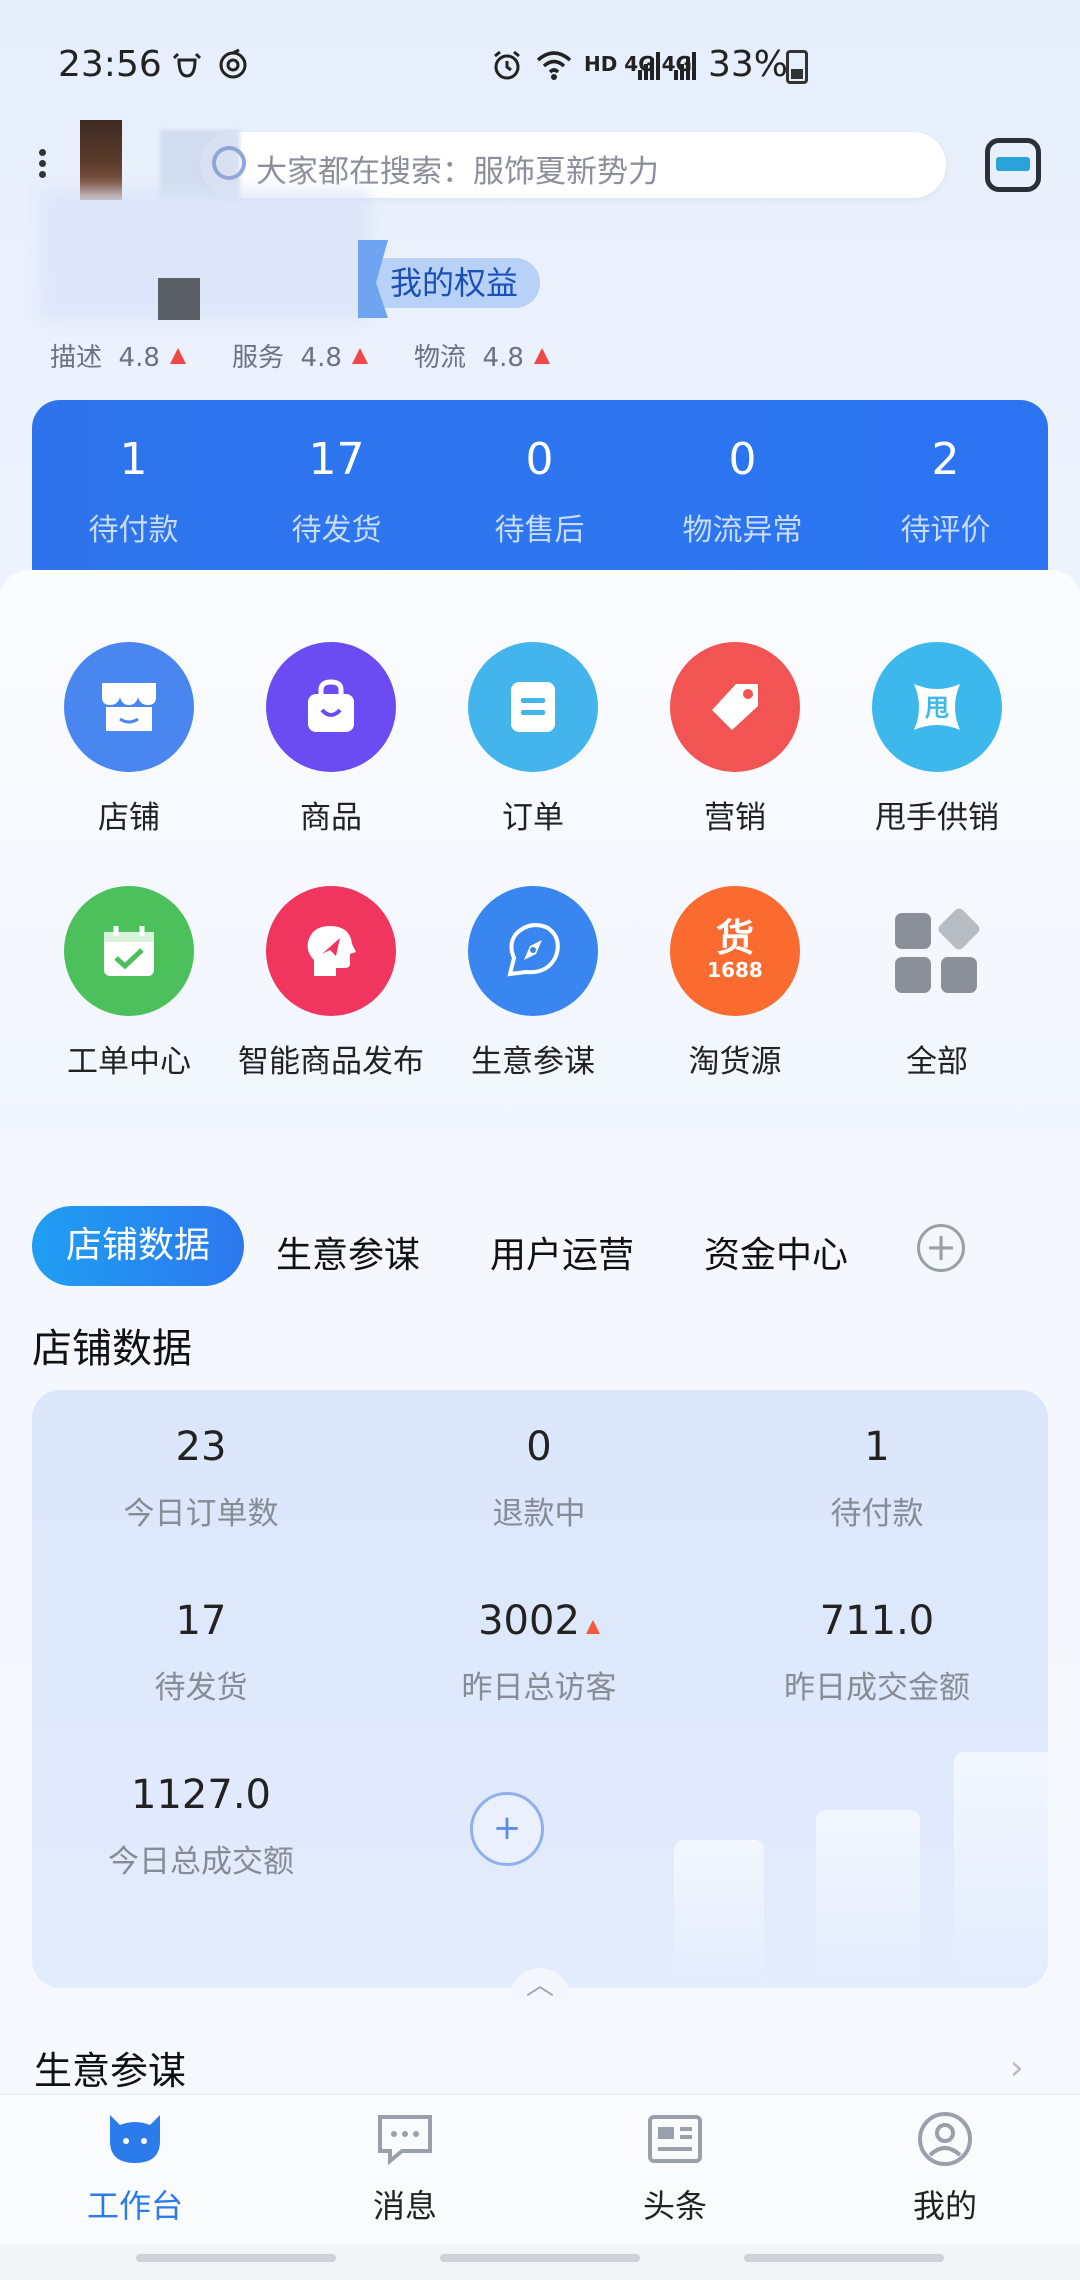 The width and height of the screenshot is (1080, 2280). Describe the element at coordinates (877, 1652) in the screenshot. I see `stat-yesterday-amount: 711.0 昨日成交金额` at that location.